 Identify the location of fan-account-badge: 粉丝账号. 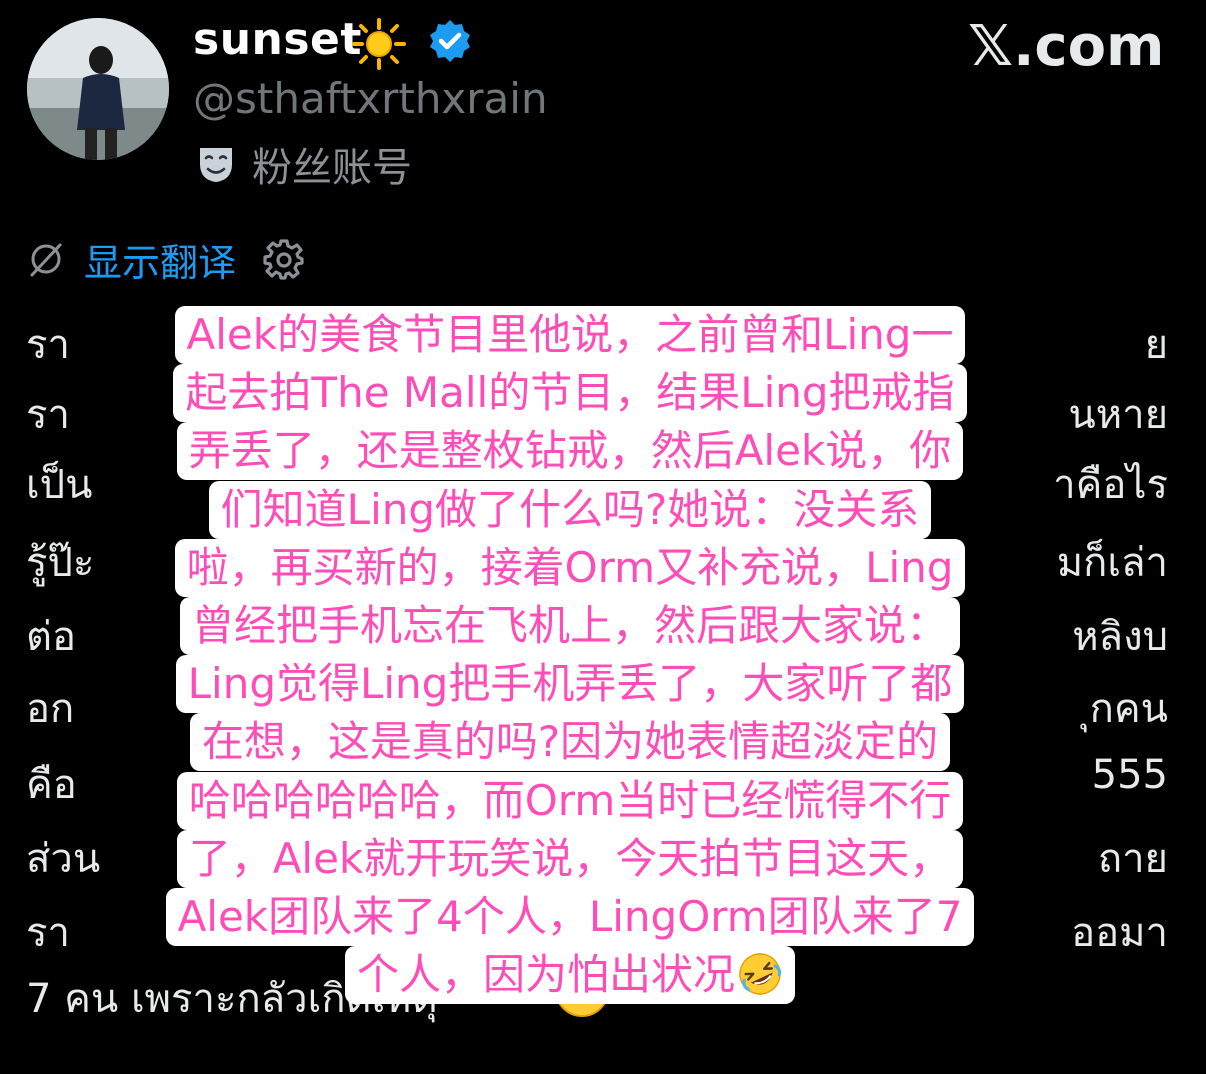
(304, 164).